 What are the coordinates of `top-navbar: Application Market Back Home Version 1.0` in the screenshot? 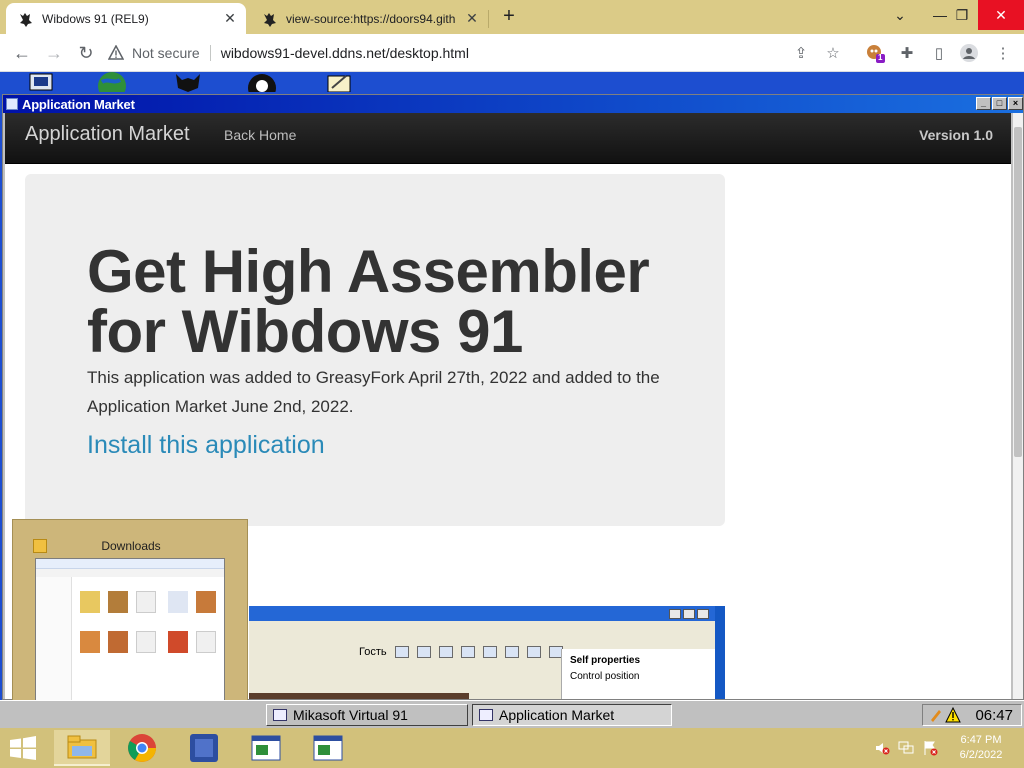 It's located at (508, 138).